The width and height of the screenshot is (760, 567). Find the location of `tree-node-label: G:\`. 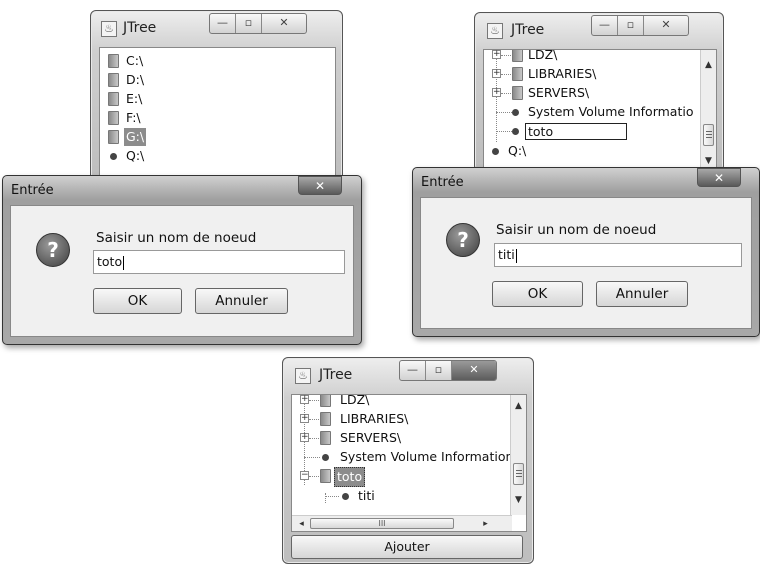

tree-node-label: G:\ is located at coordinates (135, 137).